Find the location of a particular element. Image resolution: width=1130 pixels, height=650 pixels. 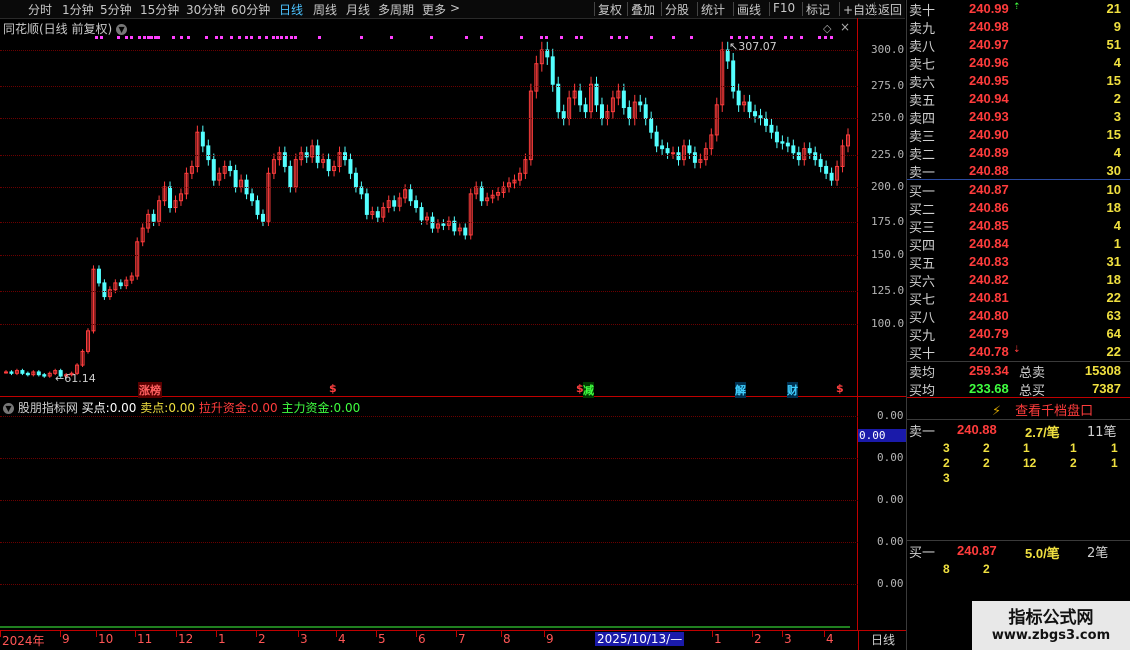

period-tab: 30分钟 is located at coordinates (205, 9).